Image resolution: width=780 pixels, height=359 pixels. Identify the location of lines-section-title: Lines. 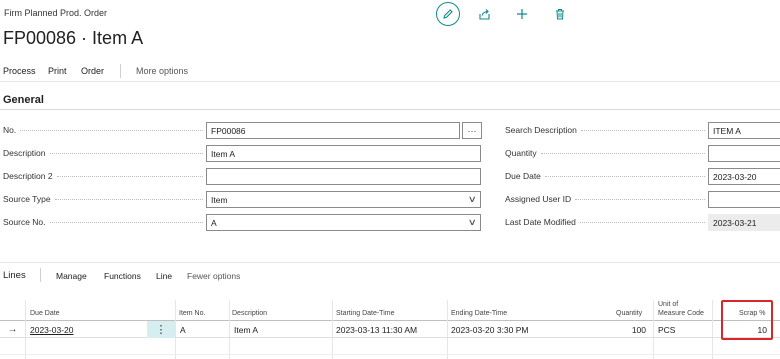
(14, 275).